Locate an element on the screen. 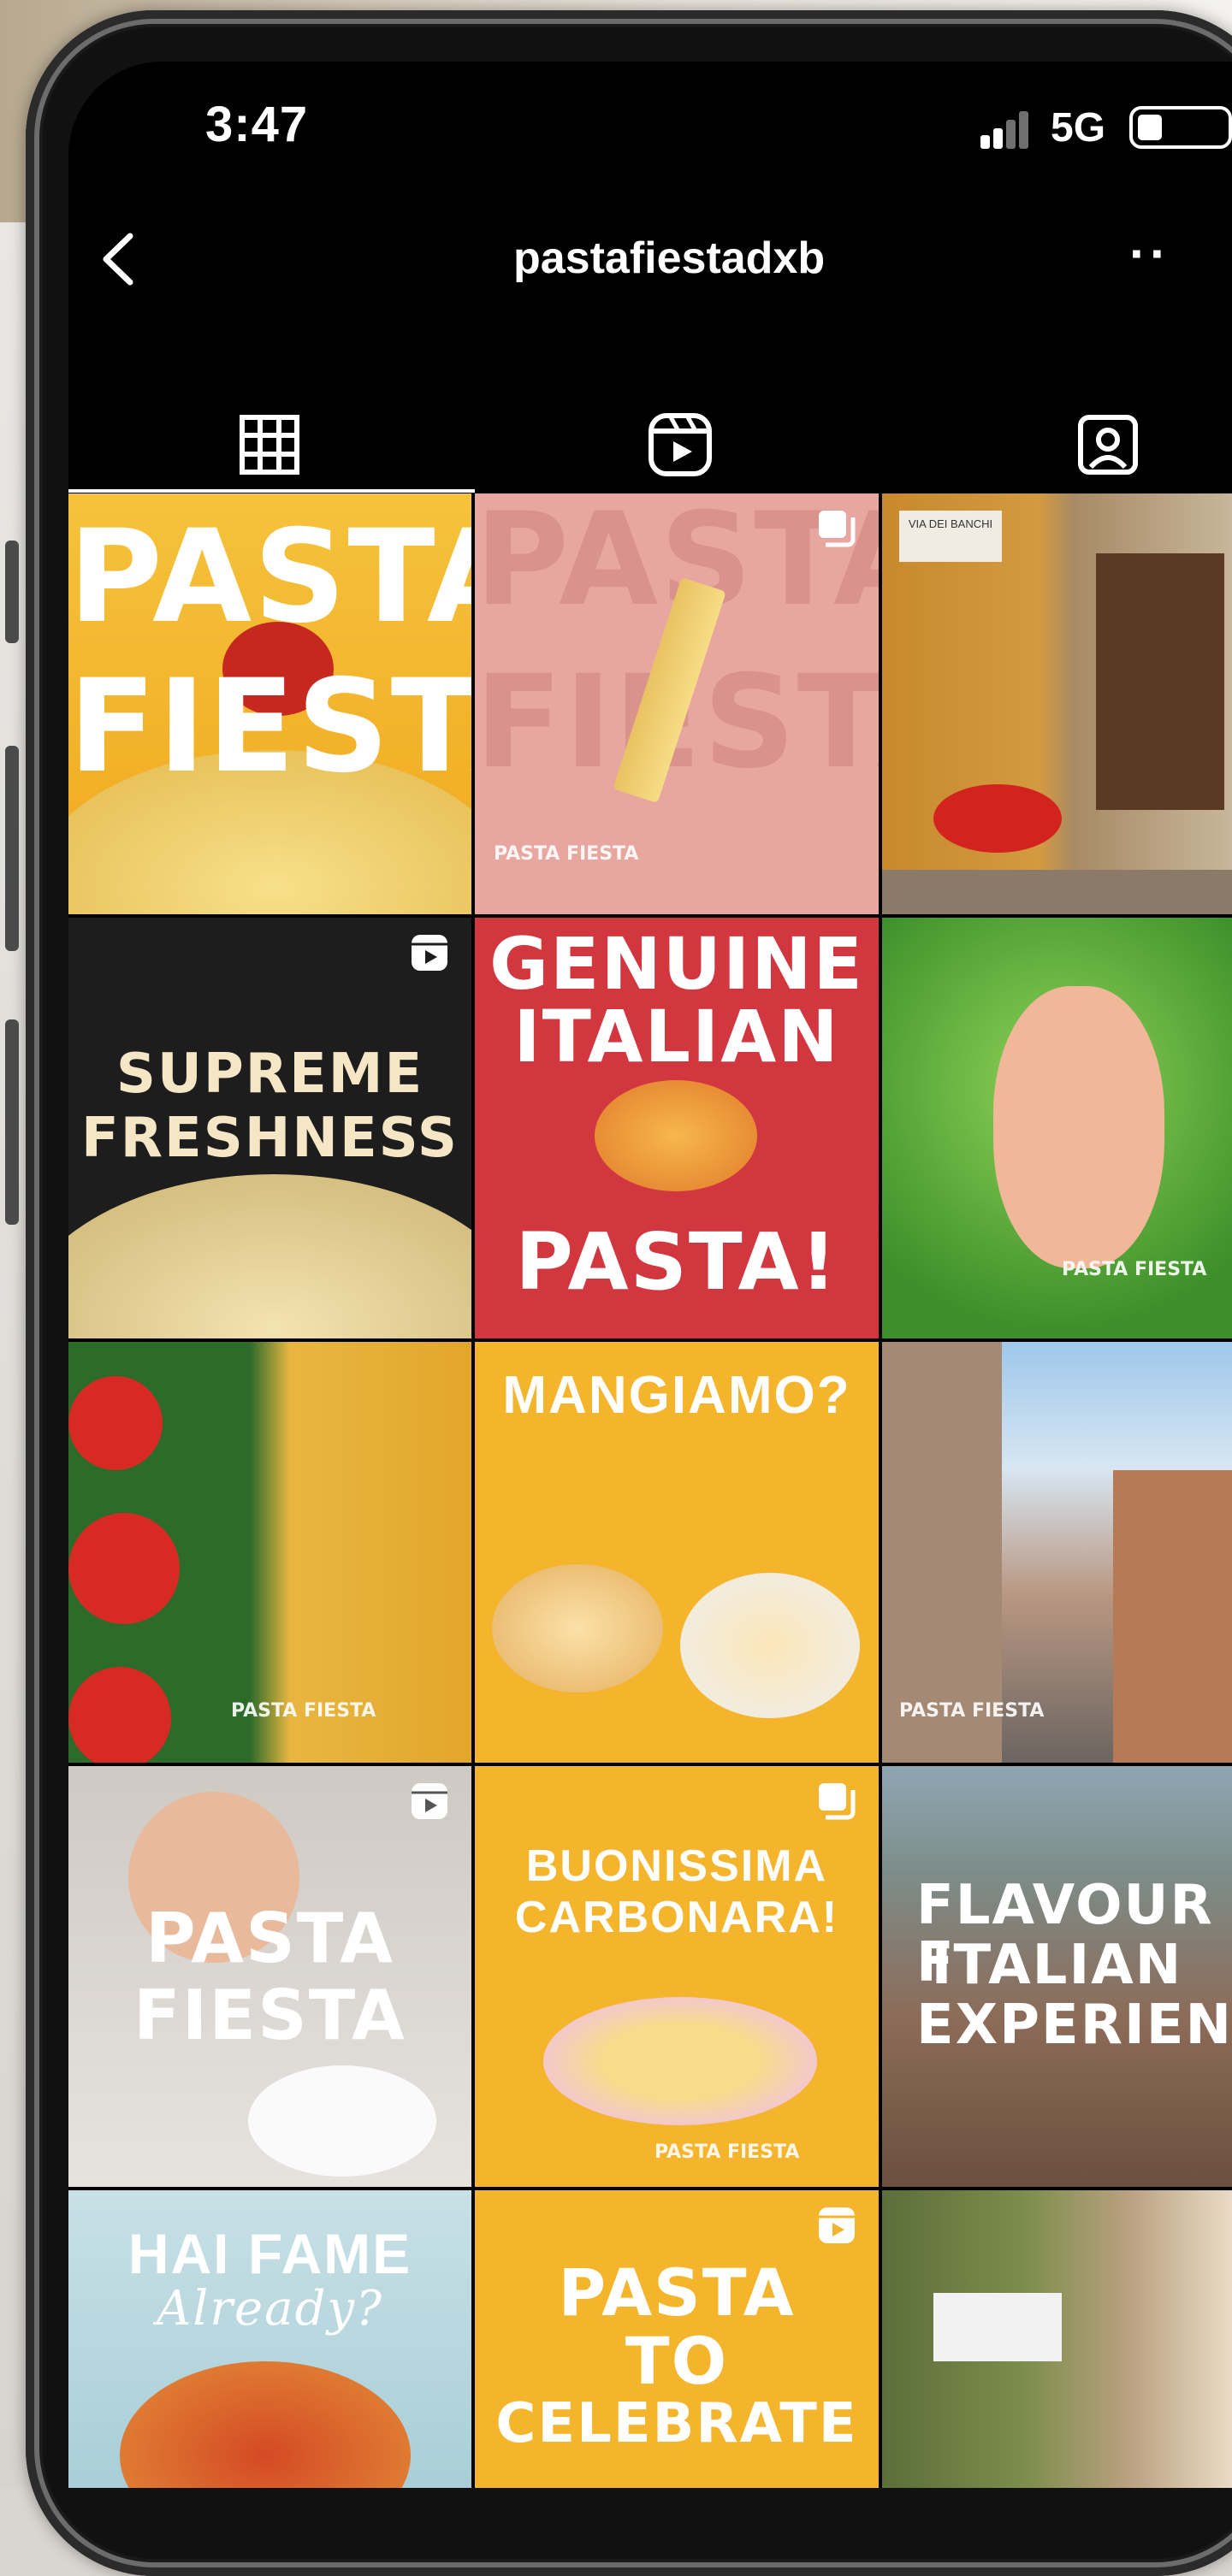 The height and width of the screenshot is (2576, 1232). chevron-left-icon is located at coordinates (118, 259).